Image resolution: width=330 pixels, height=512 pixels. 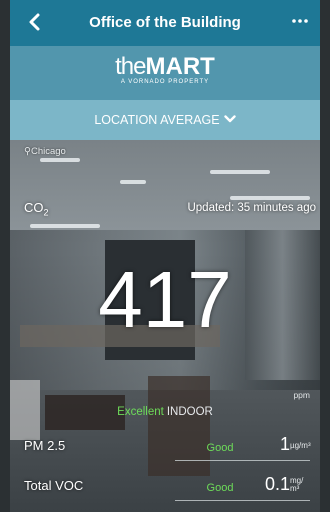 I want to click on metric-row-tvoc: Total VOC Good 0.1 mg/m³, so click(x=165, y=488).